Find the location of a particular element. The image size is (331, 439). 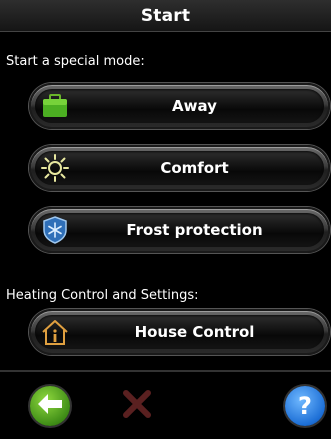

back-arrow-icon is located at coordinates (50, 406).